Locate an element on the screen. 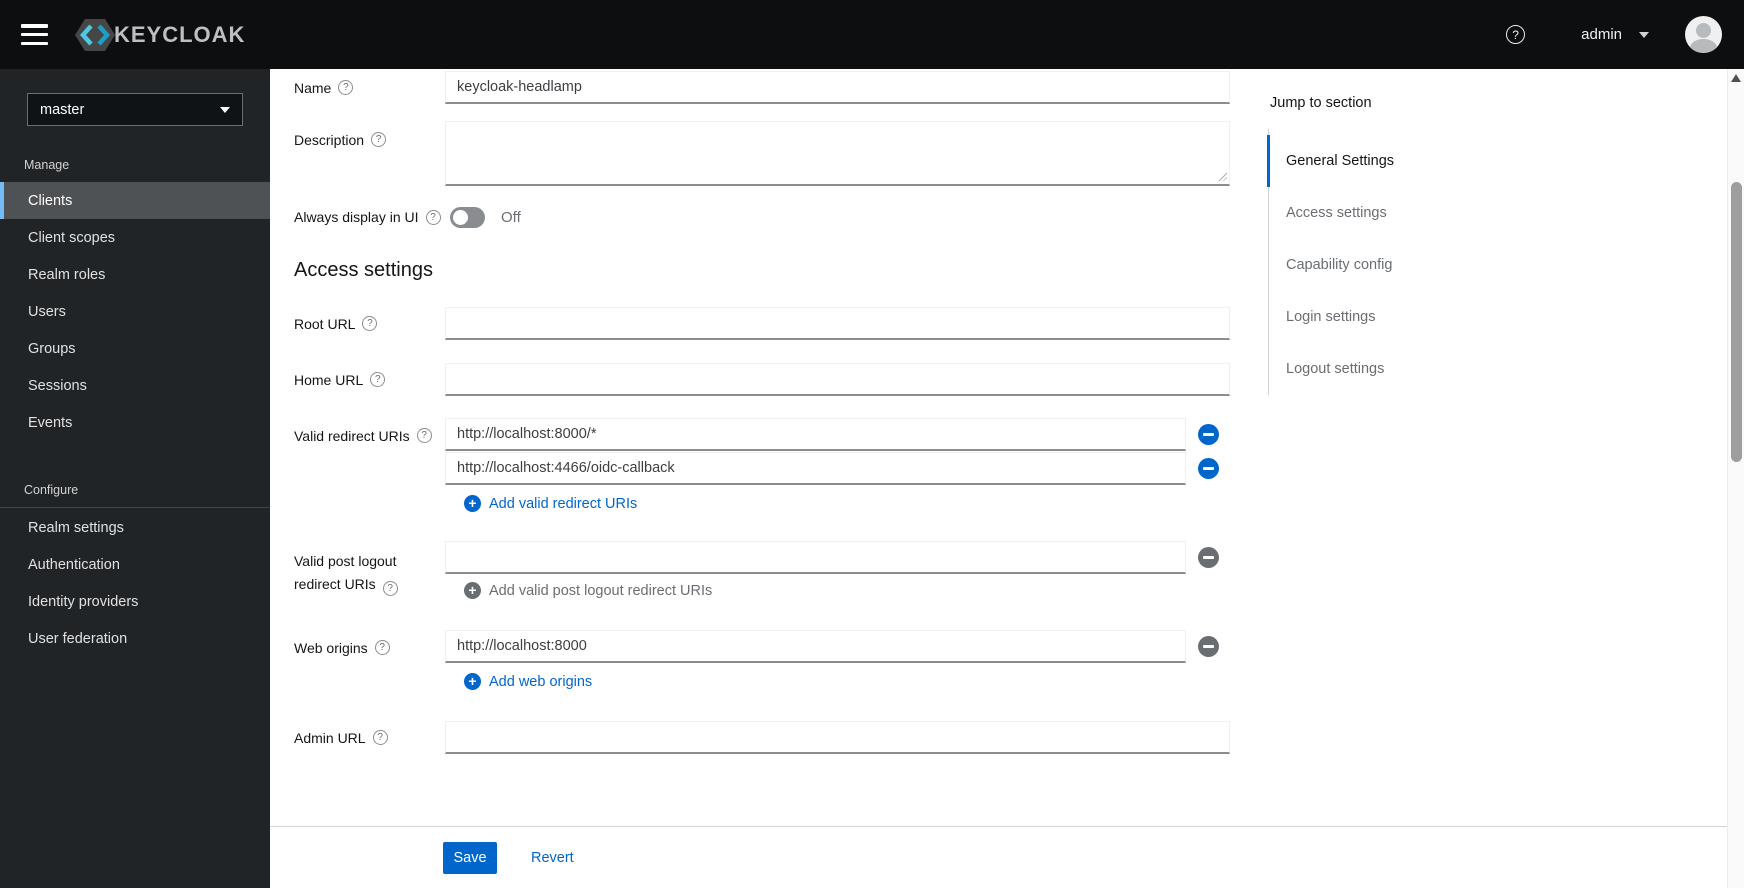  nav-section-title: Configure is located at coordinates (51, 490).